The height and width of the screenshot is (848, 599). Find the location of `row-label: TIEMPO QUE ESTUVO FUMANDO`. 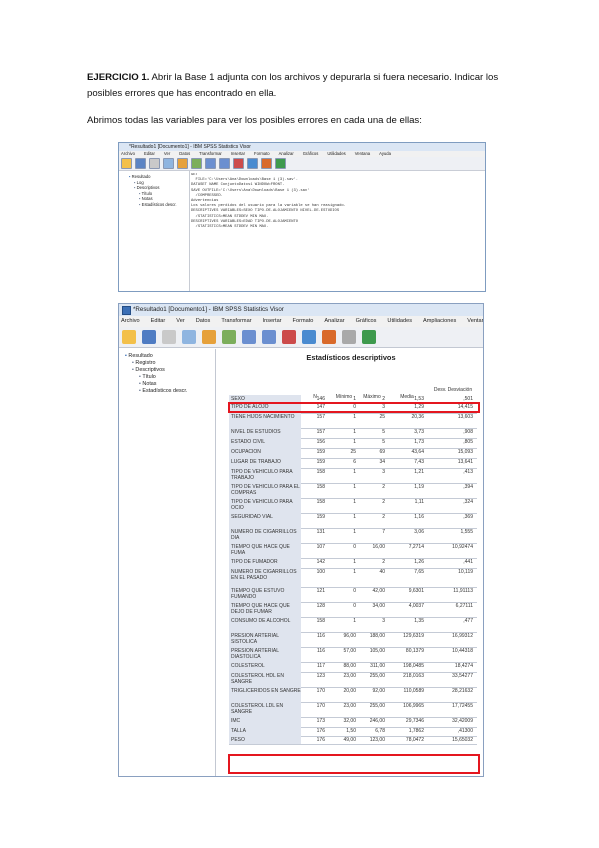

row-label: TIEMPO QUE ESTUVO FUMANDO is located at coordinates (265, 594).